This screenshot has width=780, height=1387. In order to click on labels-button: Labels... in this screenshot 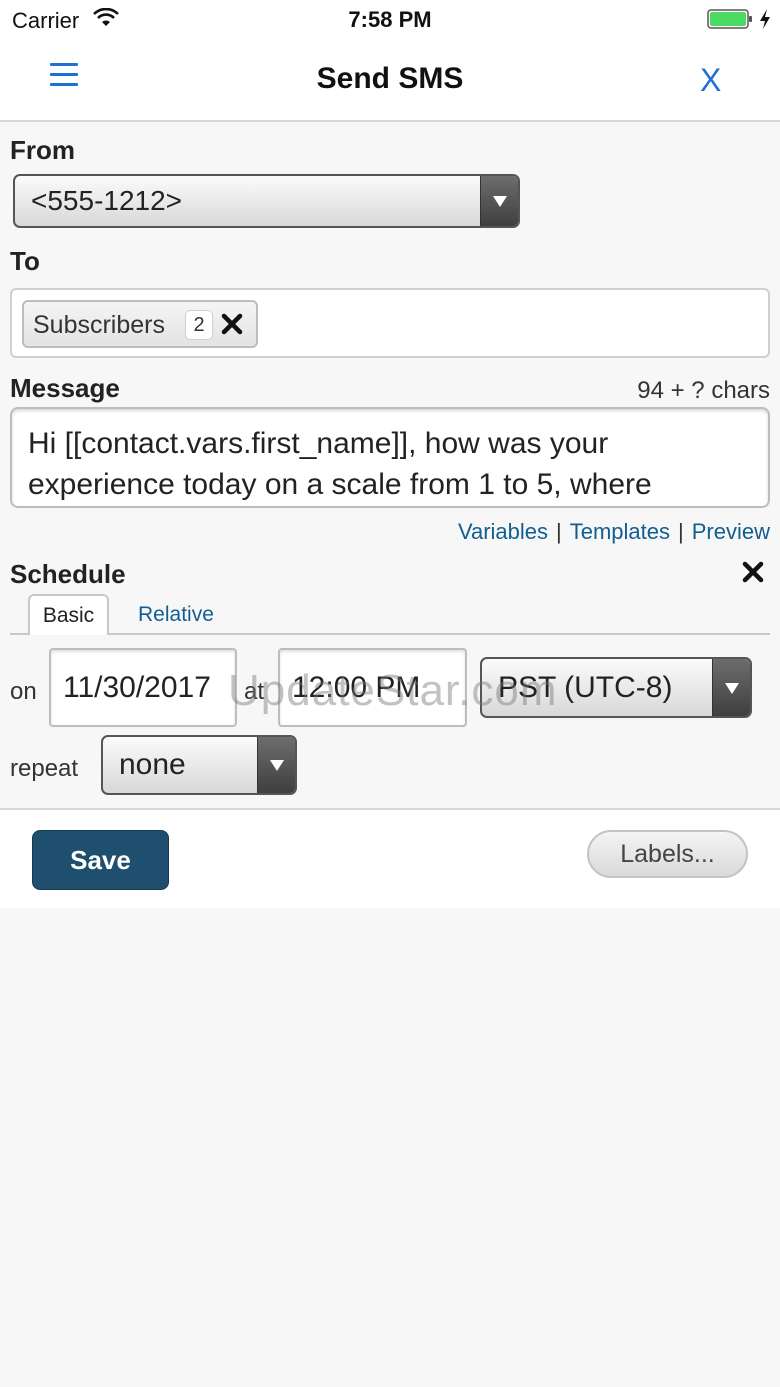, I will do `click(667, 854)`.